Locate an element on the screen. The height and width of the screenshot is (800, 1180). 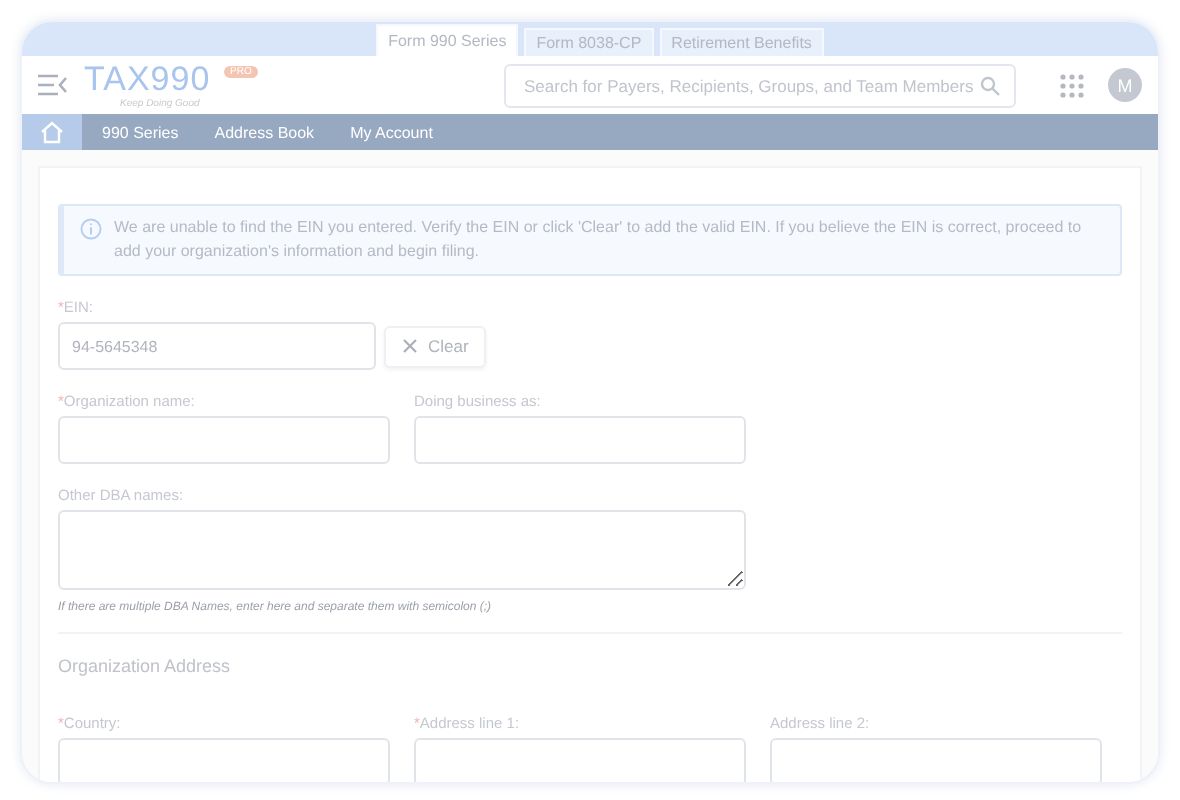
form-tab: Retirement Benefits is located at coordinates (741, 42).